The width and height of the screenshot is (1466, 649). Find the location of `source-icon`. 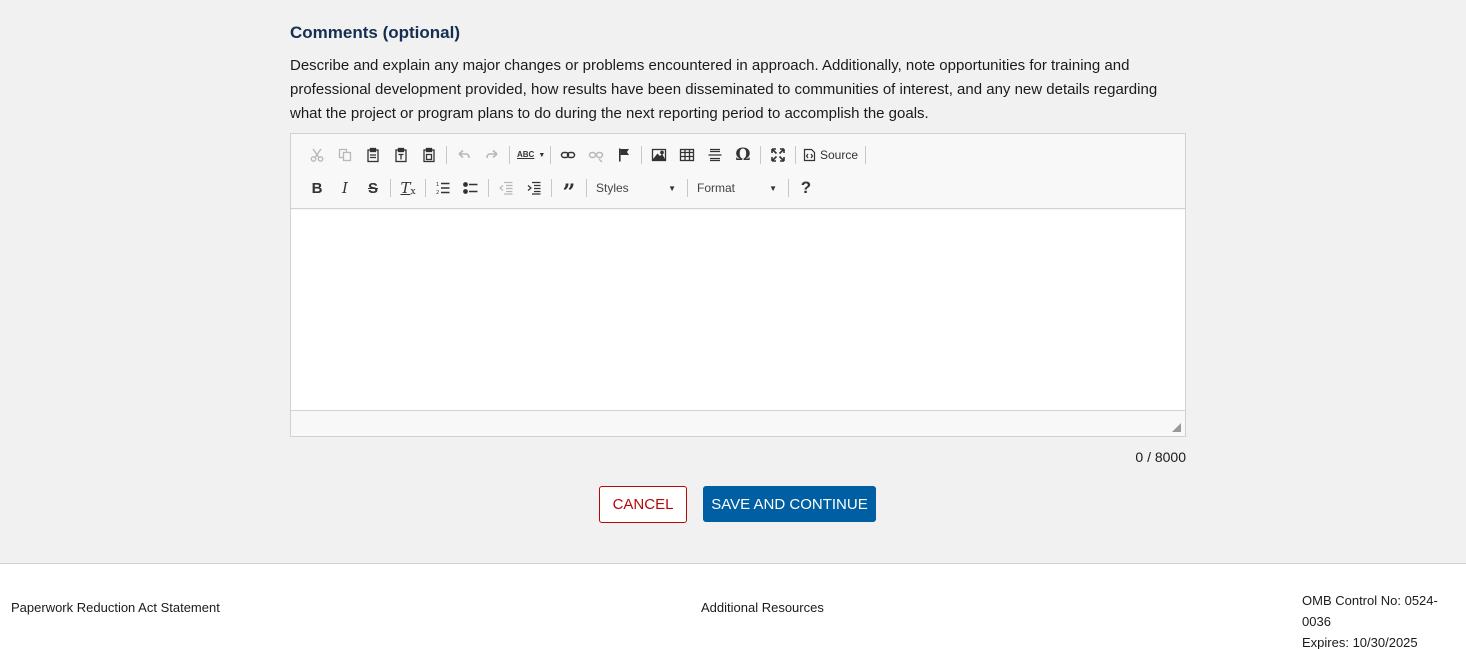

source-icon is located at coordinates (809, 155).